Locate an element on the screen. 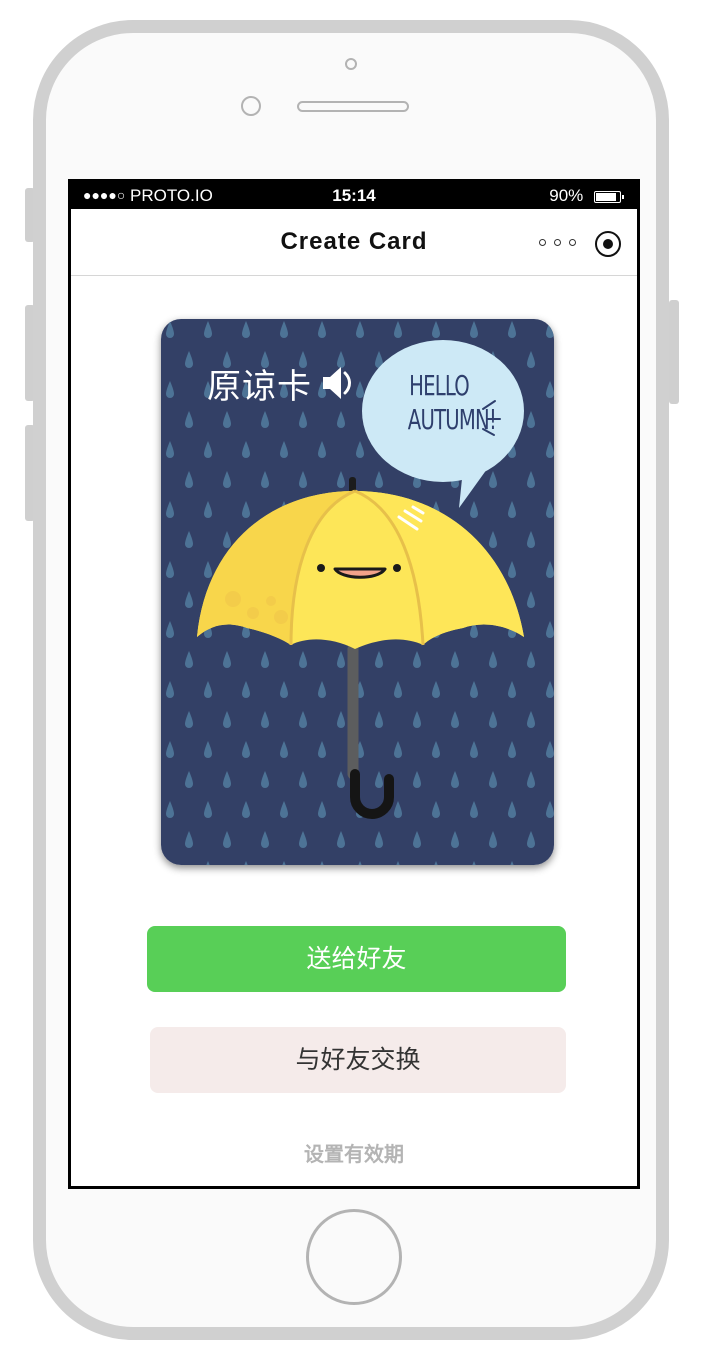  battery-icon is located at coordinates (609, 197).